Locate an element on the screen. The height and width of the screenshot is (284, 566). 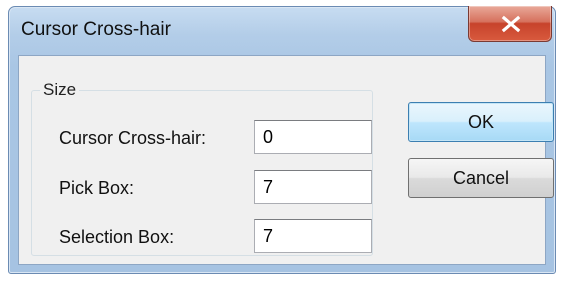
cursor-crosshair-input is located at coordinates (313, 137).